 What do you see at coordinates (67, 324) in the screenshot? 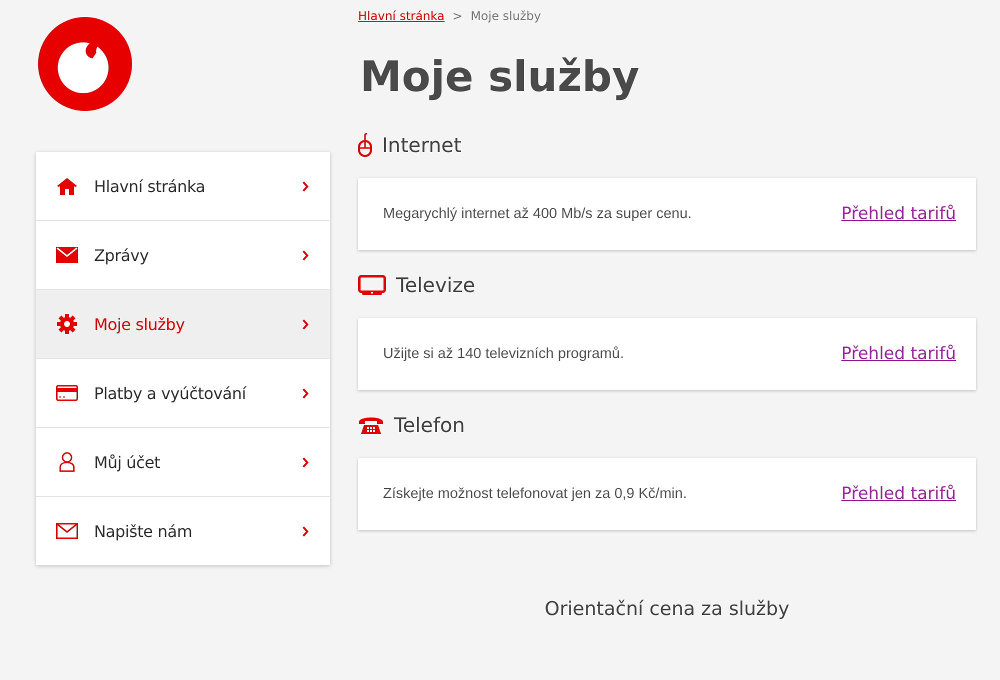
I see `gear-icon` at bounding box center [67, 324].